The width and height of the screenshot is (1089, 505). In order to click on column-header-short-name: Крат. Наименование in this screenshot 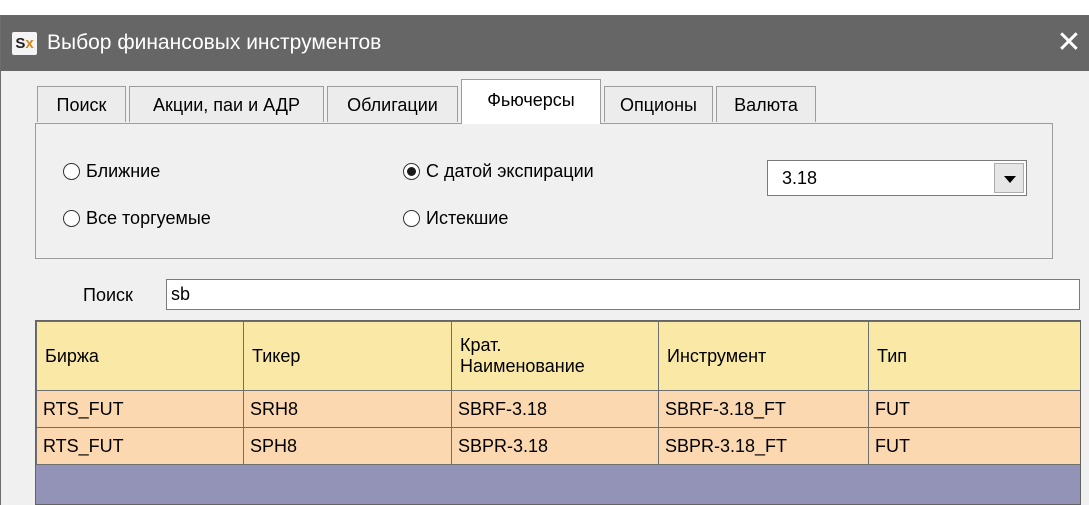, I will do `click(555, 356)`.